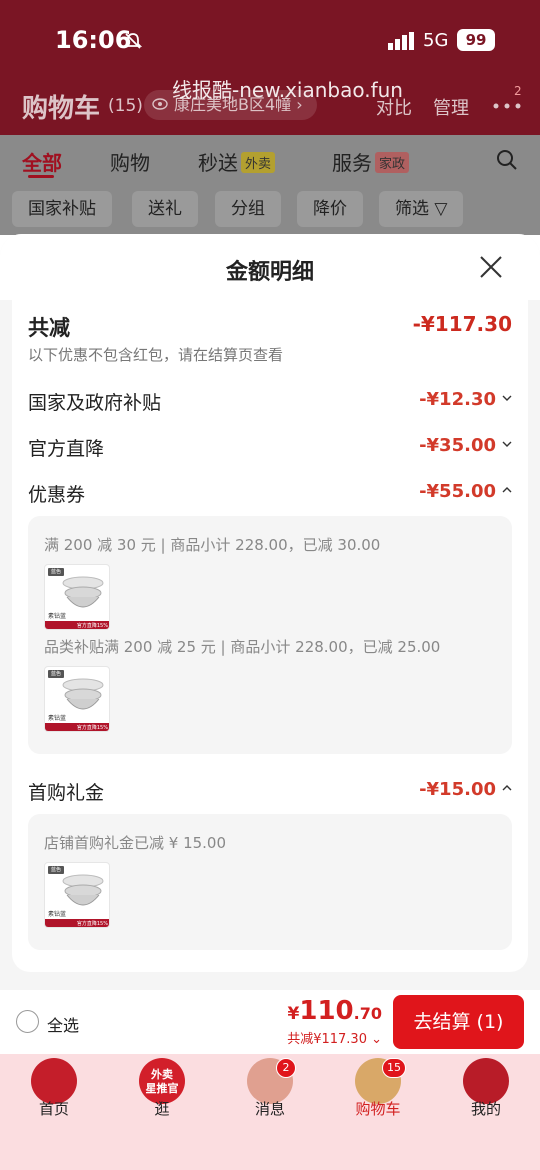 The image size is (540, 1170). I want to click on tab-flash-delivery: 秒送 外卖, so click(237, 161).